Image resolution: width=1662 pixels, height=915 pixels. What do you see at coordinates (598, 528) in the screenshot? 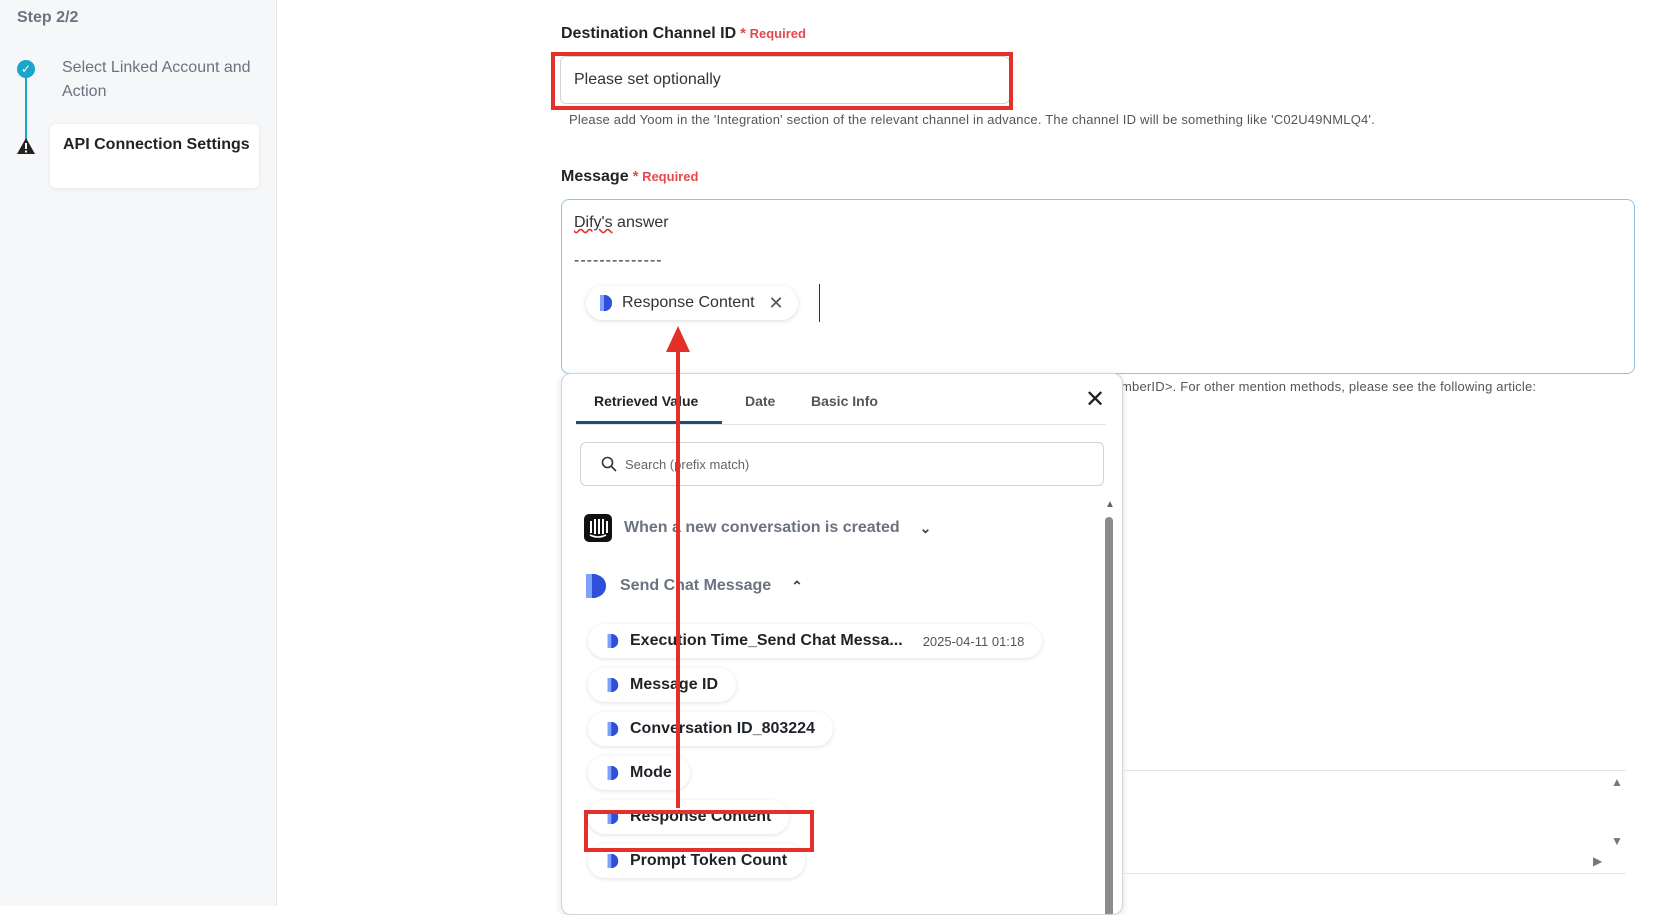
I see `intercom-icon` at bounding box center [598, 528].